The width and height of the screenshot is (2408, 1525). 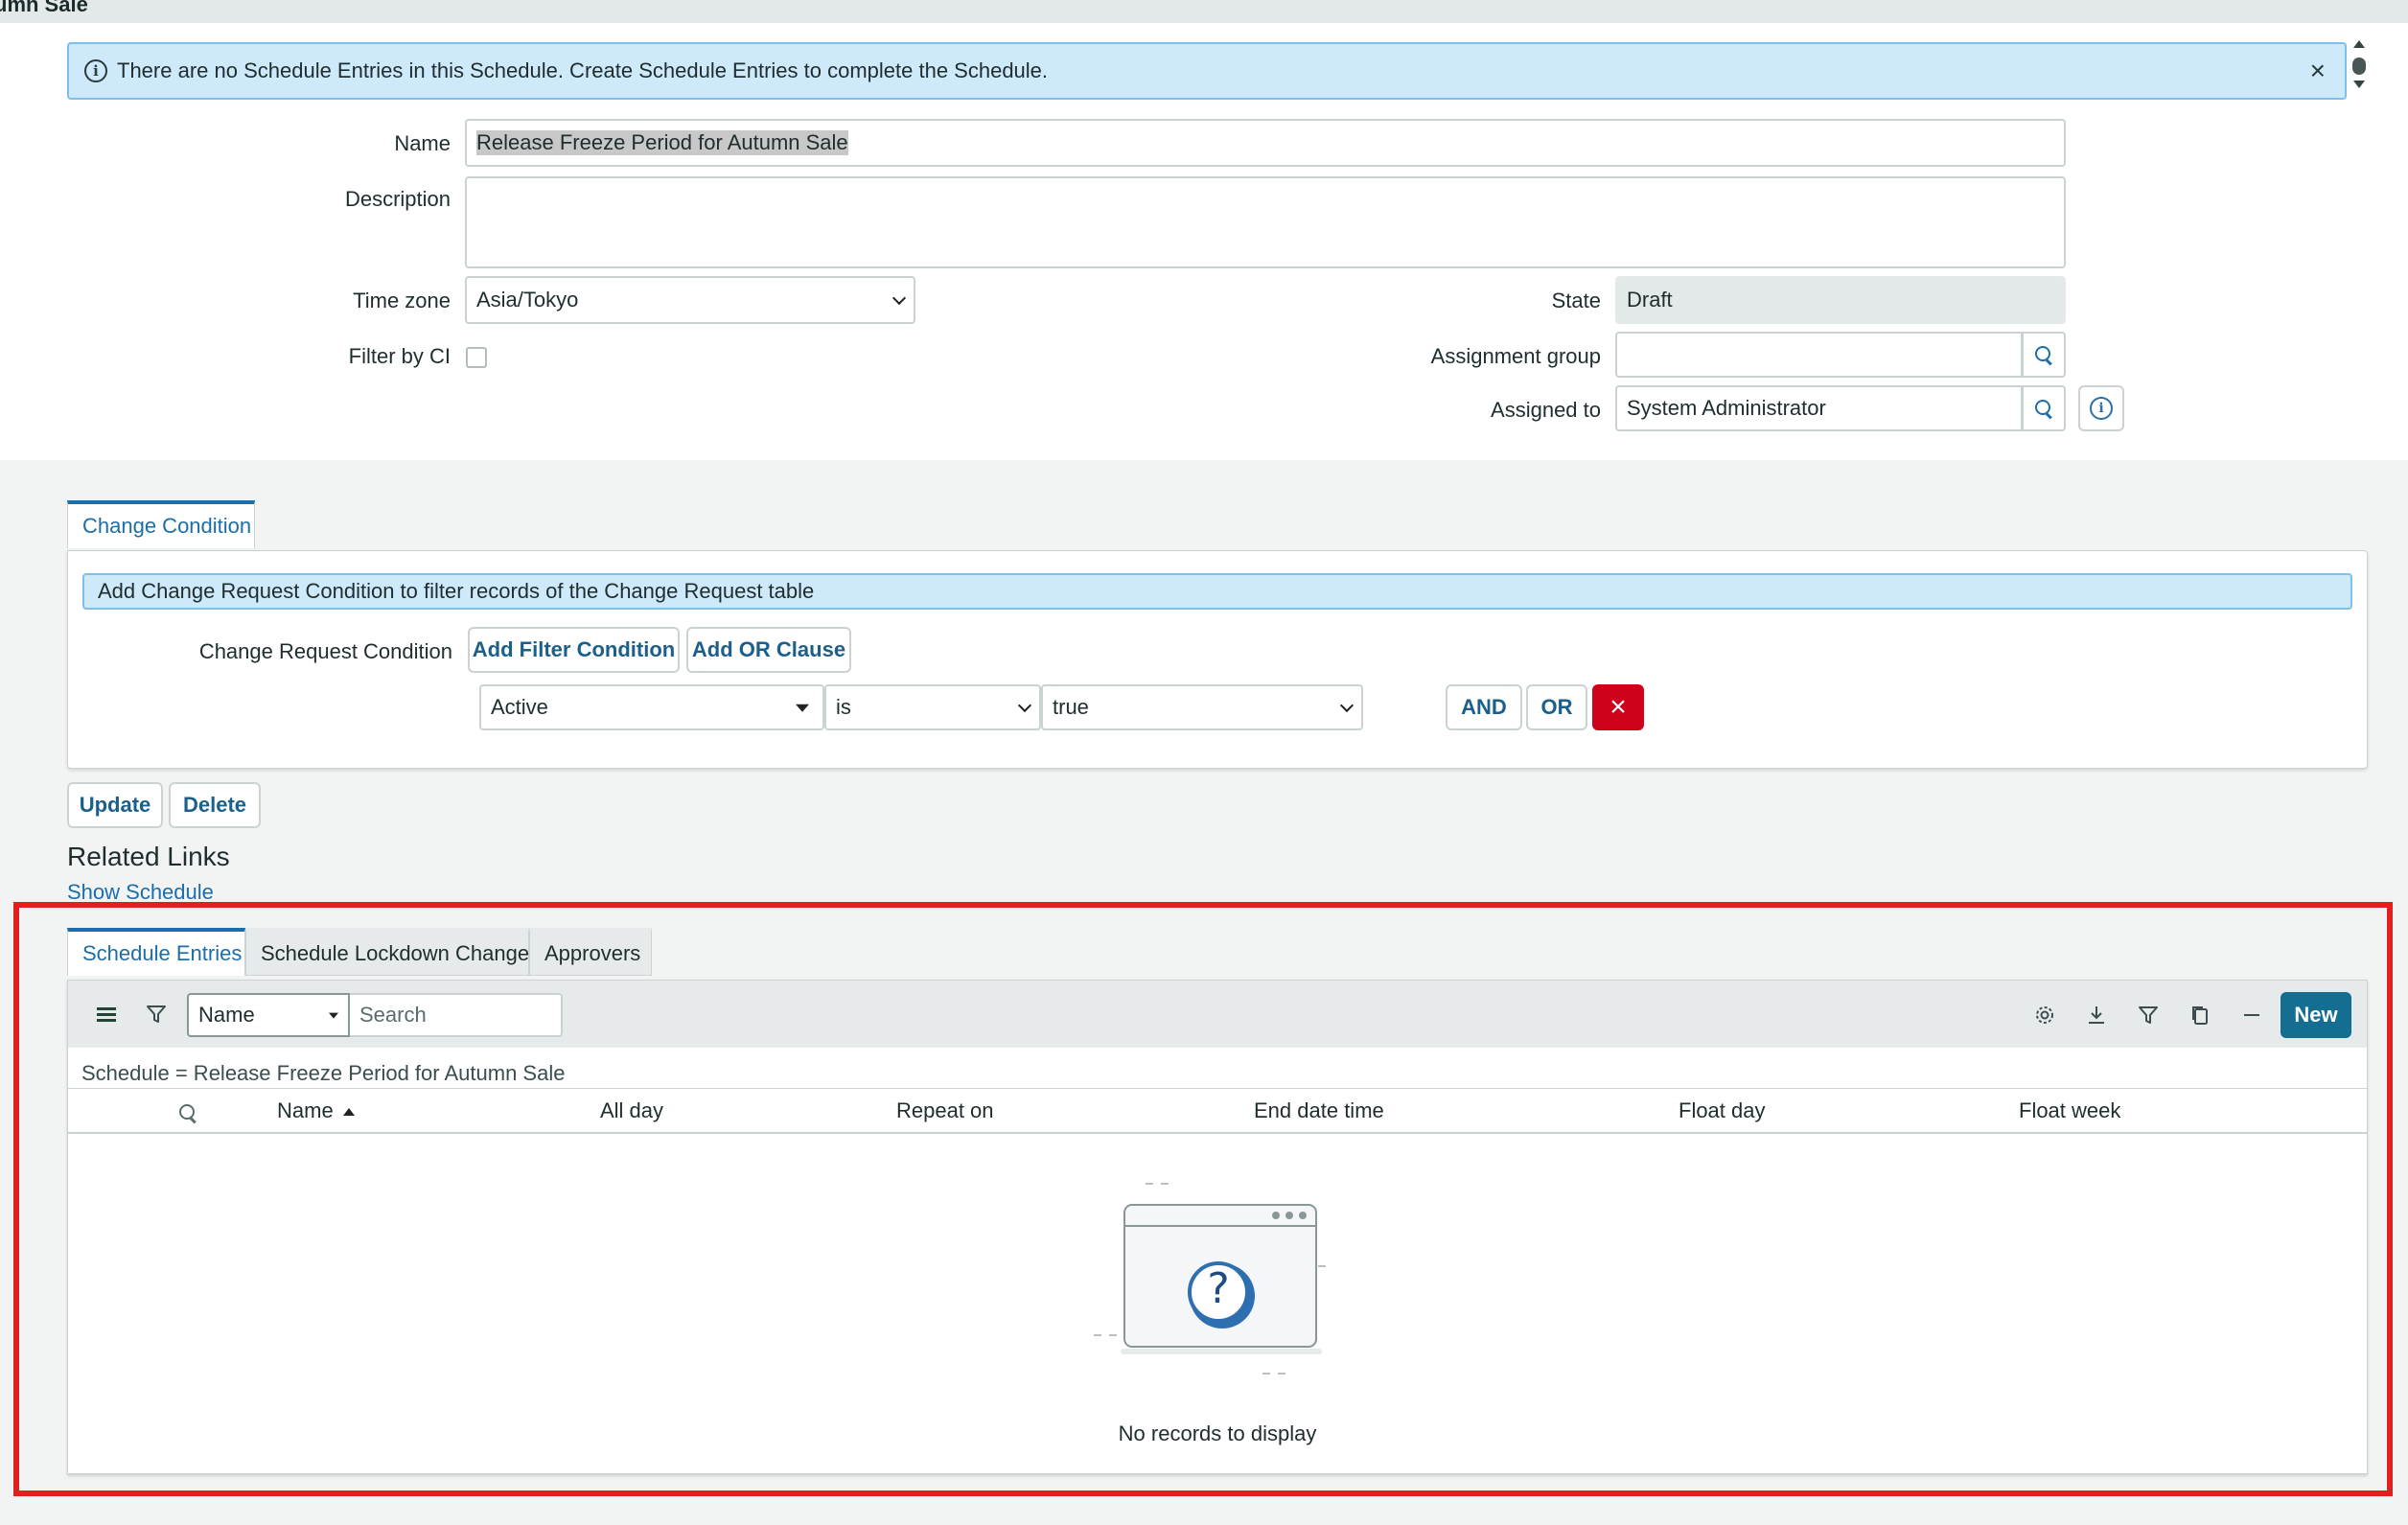 I want to click on column-header-repeat-on: Repeat on, so click(x=945, y=1110).